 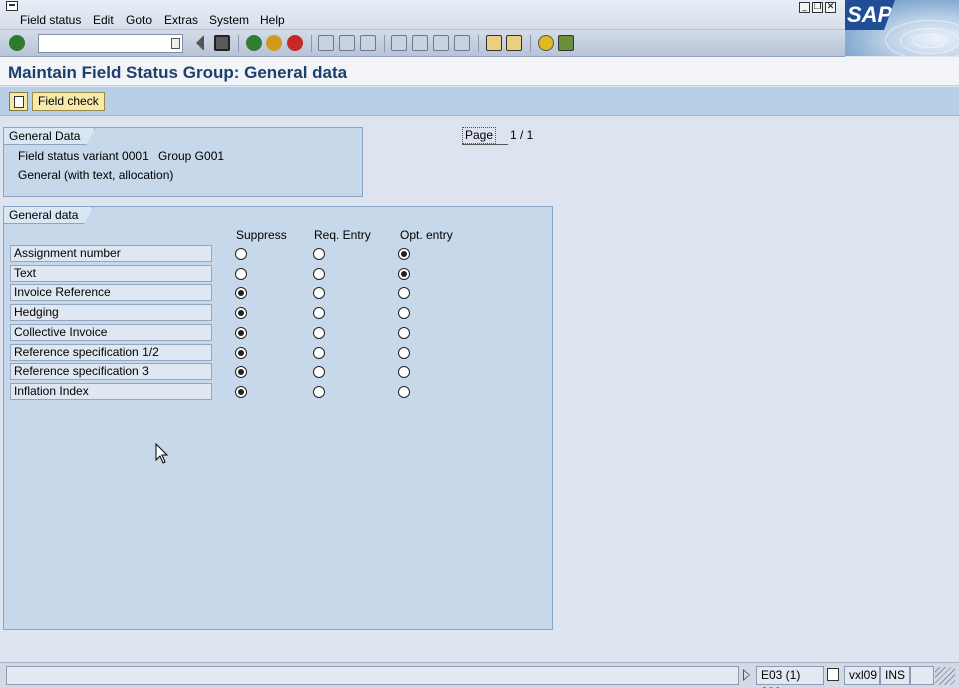 What do you see at coordinates (83, 156) in the screenshot?
I see `field-status-variant: Field status variant 0001` at bounding box center [83, 156].